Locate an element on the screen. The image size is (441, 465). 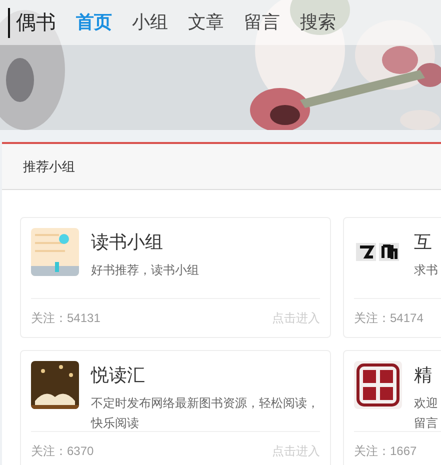
group-title: 互 is located at coordinates (426, 242).